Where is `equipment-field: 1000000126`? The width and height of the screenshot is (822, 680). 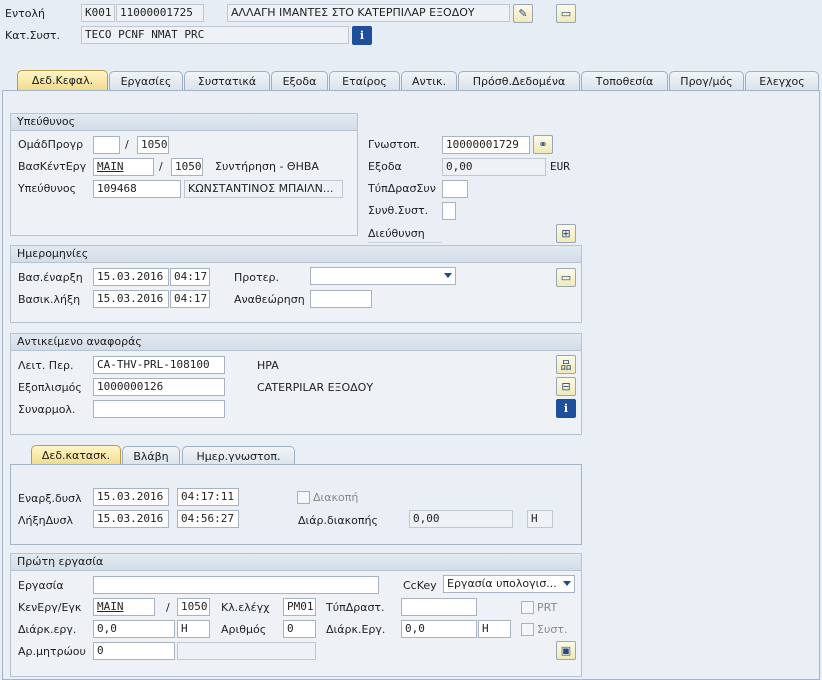
equipment-field: 1000000126 is located at coordinates (159, 387).